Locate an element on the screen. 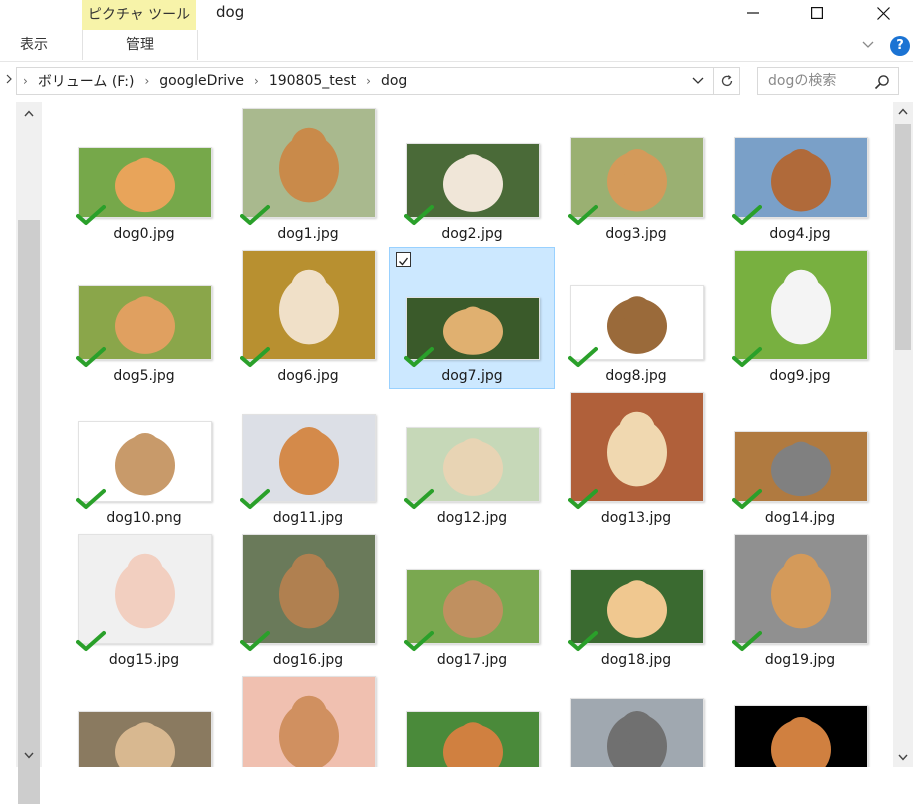  file-item-dog8-jpg: dog8.jpg is located at coordinates (636, 318).